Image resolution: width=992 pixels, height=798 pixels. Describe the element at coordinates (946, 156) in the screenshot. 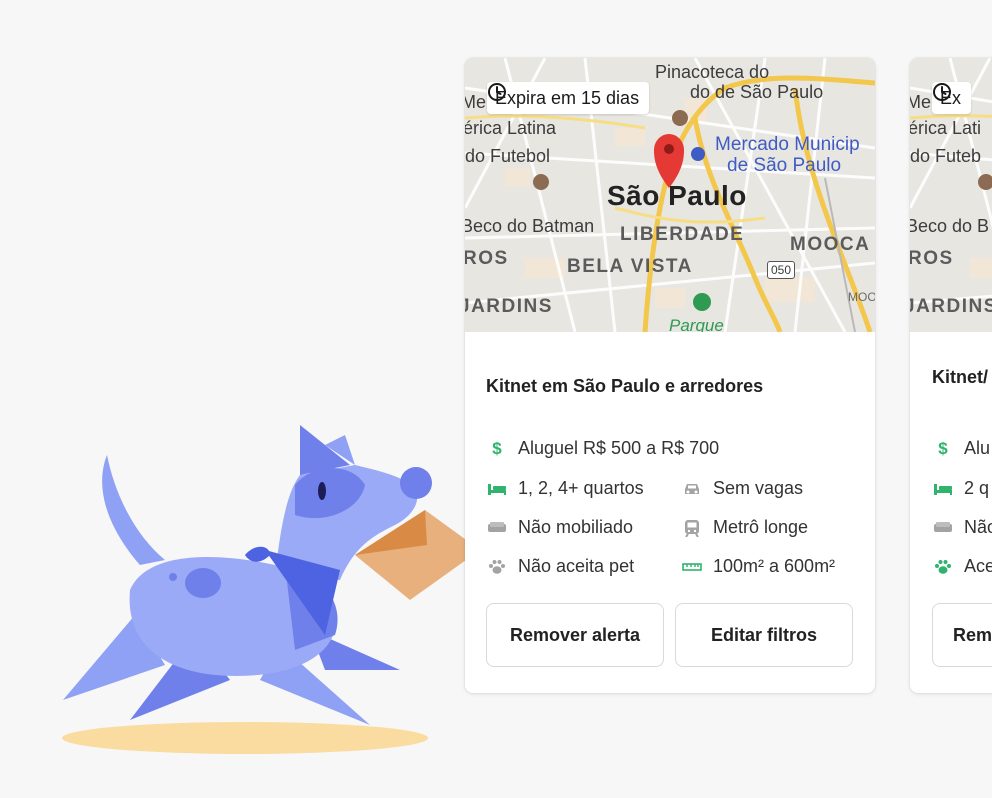

I see `map-label: do Futeb` at that location.